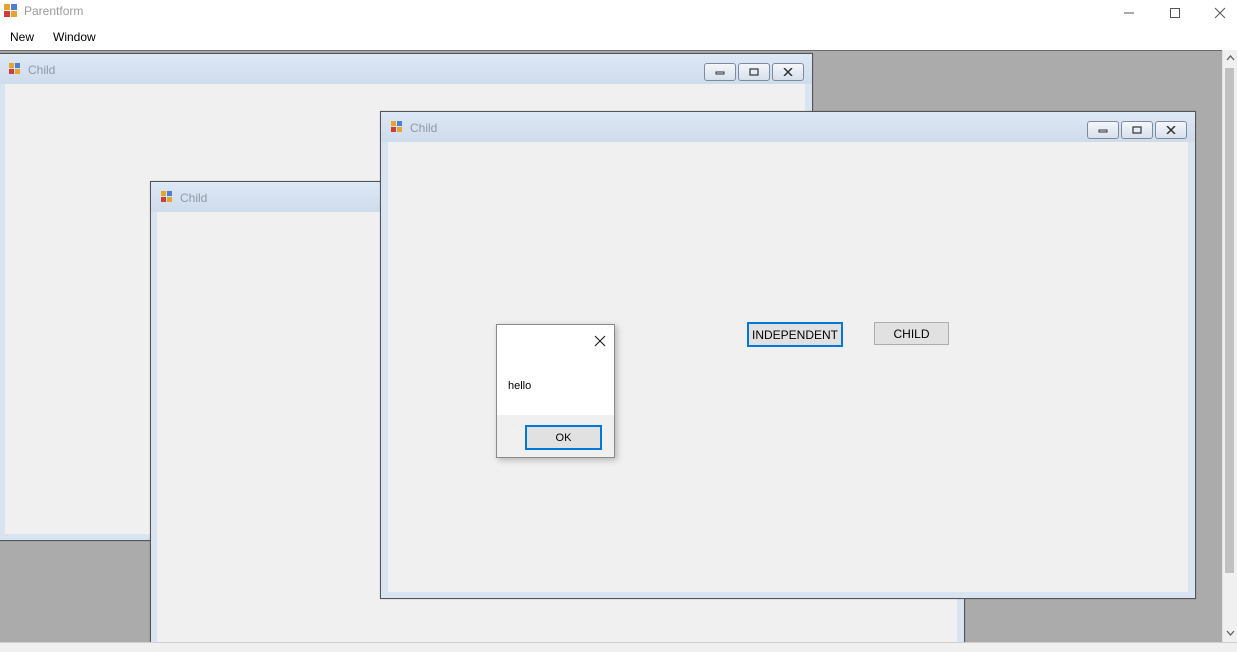 The image size is (1237, 652). What do you see at coordinates (1230, 58) in the screenshot?
I see `scroll-up-icon` at bounding box center [1230, 58].